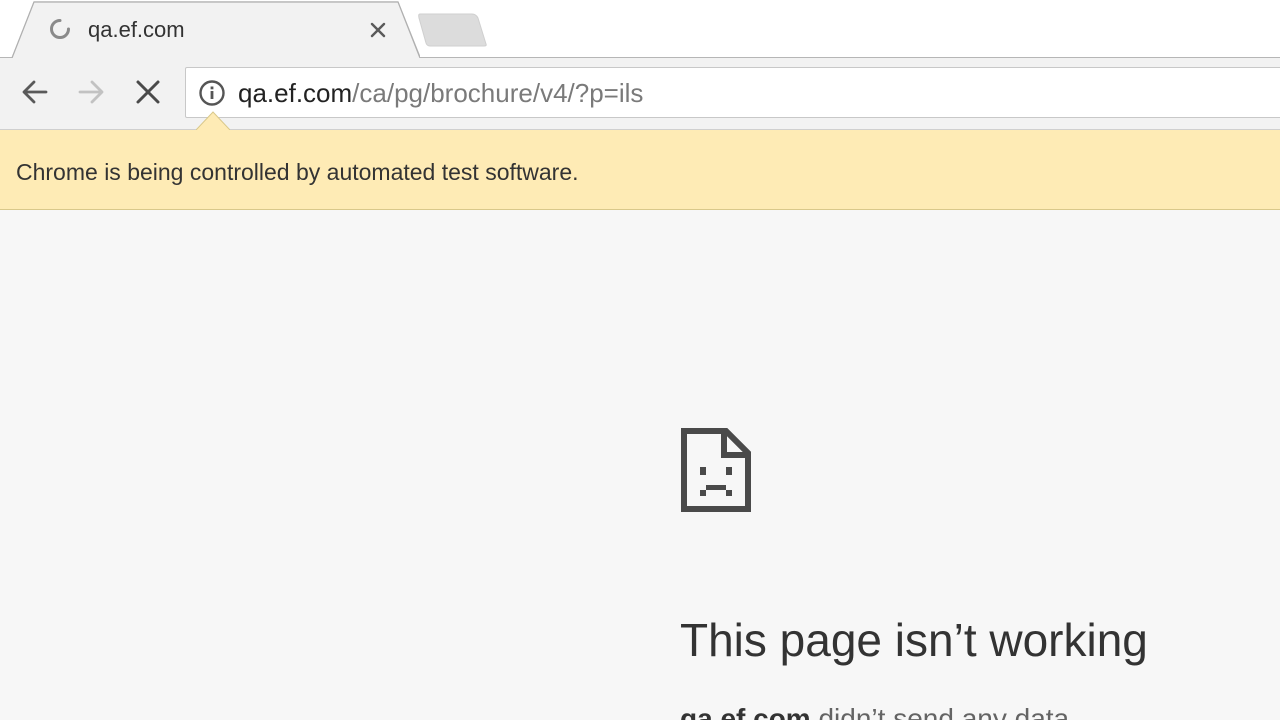 The image size is (1280, 720). Describe the element at coordinates (60, 29) in the screenshot. I see `loading-spinner-icon` at that location.